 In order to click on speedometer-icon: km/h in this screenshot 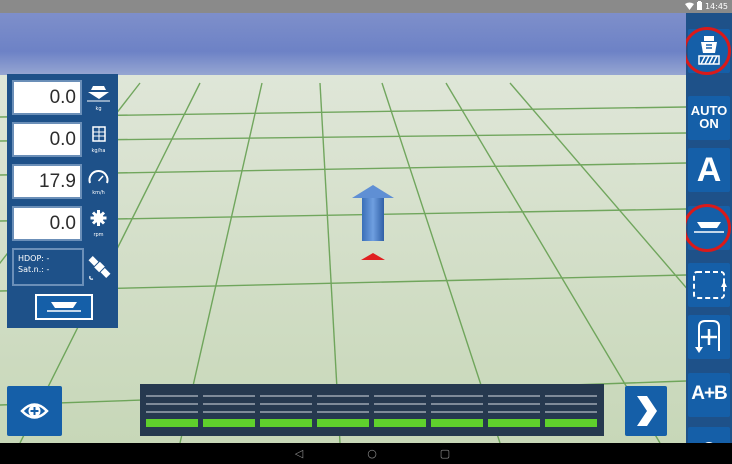, I will do `click(98, 181)`.